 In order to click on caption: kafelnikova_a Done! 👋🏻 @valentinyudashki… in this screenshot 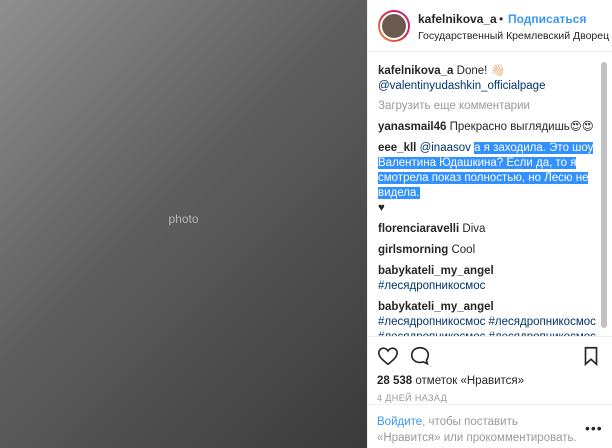, I will do `click(491, 79)`.